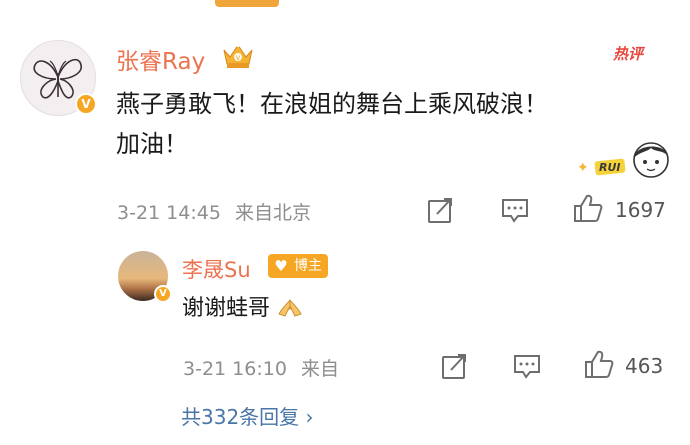  What do you see at coordinates (628, 54) in the screenshot?
I see `hot-comment-tag: 热评` at bounding box center [628, 54].